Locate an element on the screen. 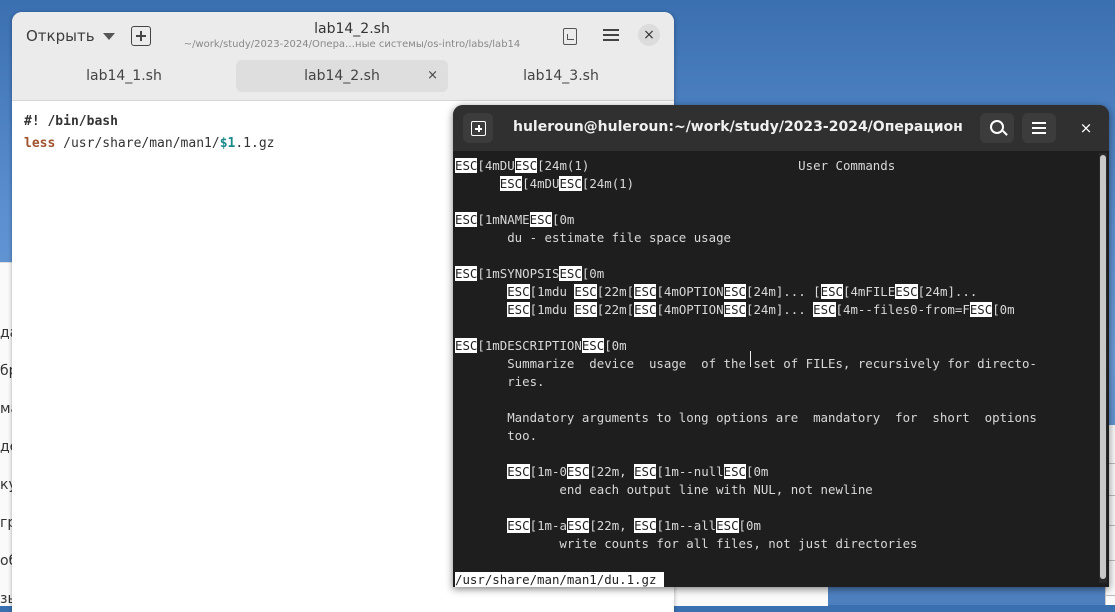  terminal-line: ESC[4mDUESC[24m(1) User Commands is located at coordinates (675, 165).